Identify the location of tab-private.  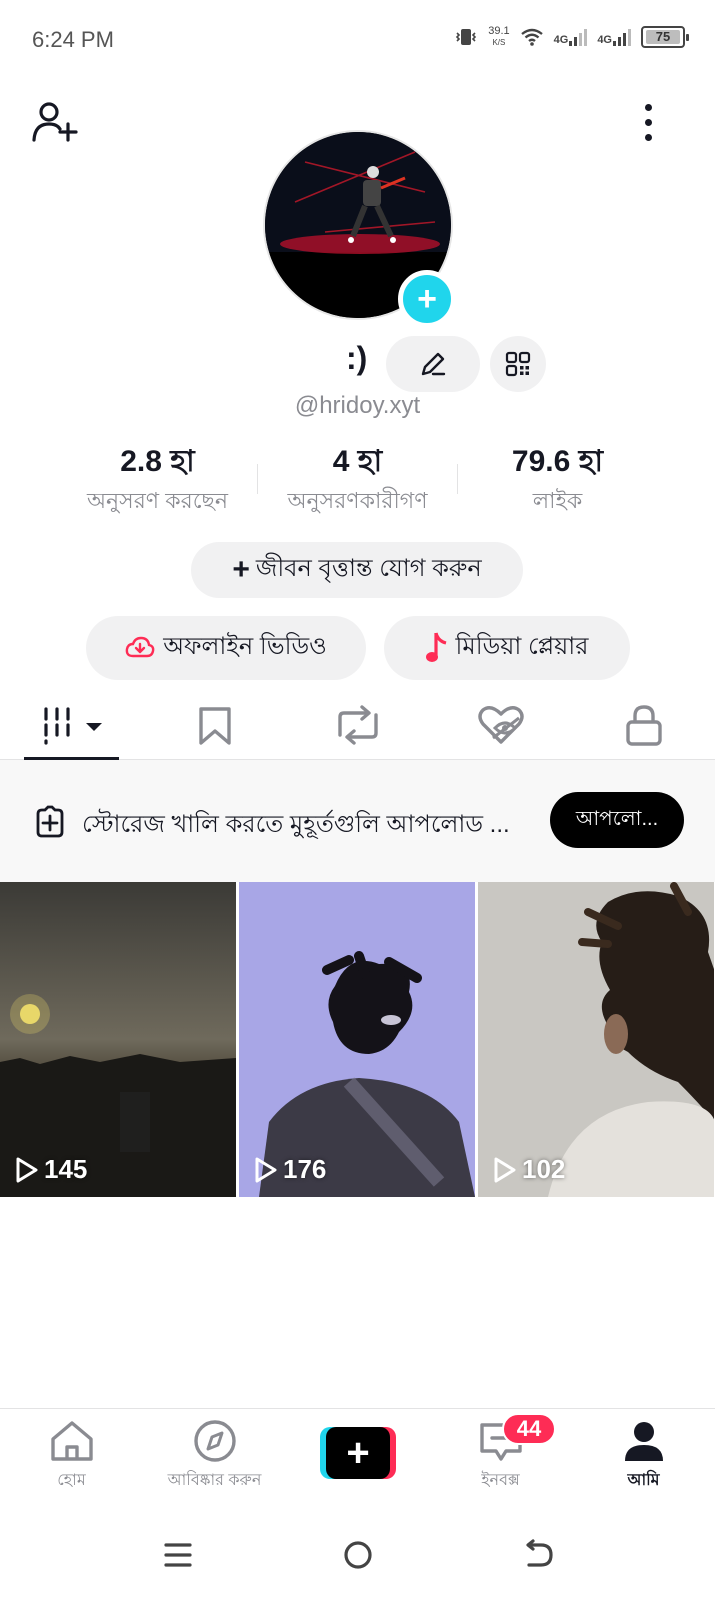
(643, 725).